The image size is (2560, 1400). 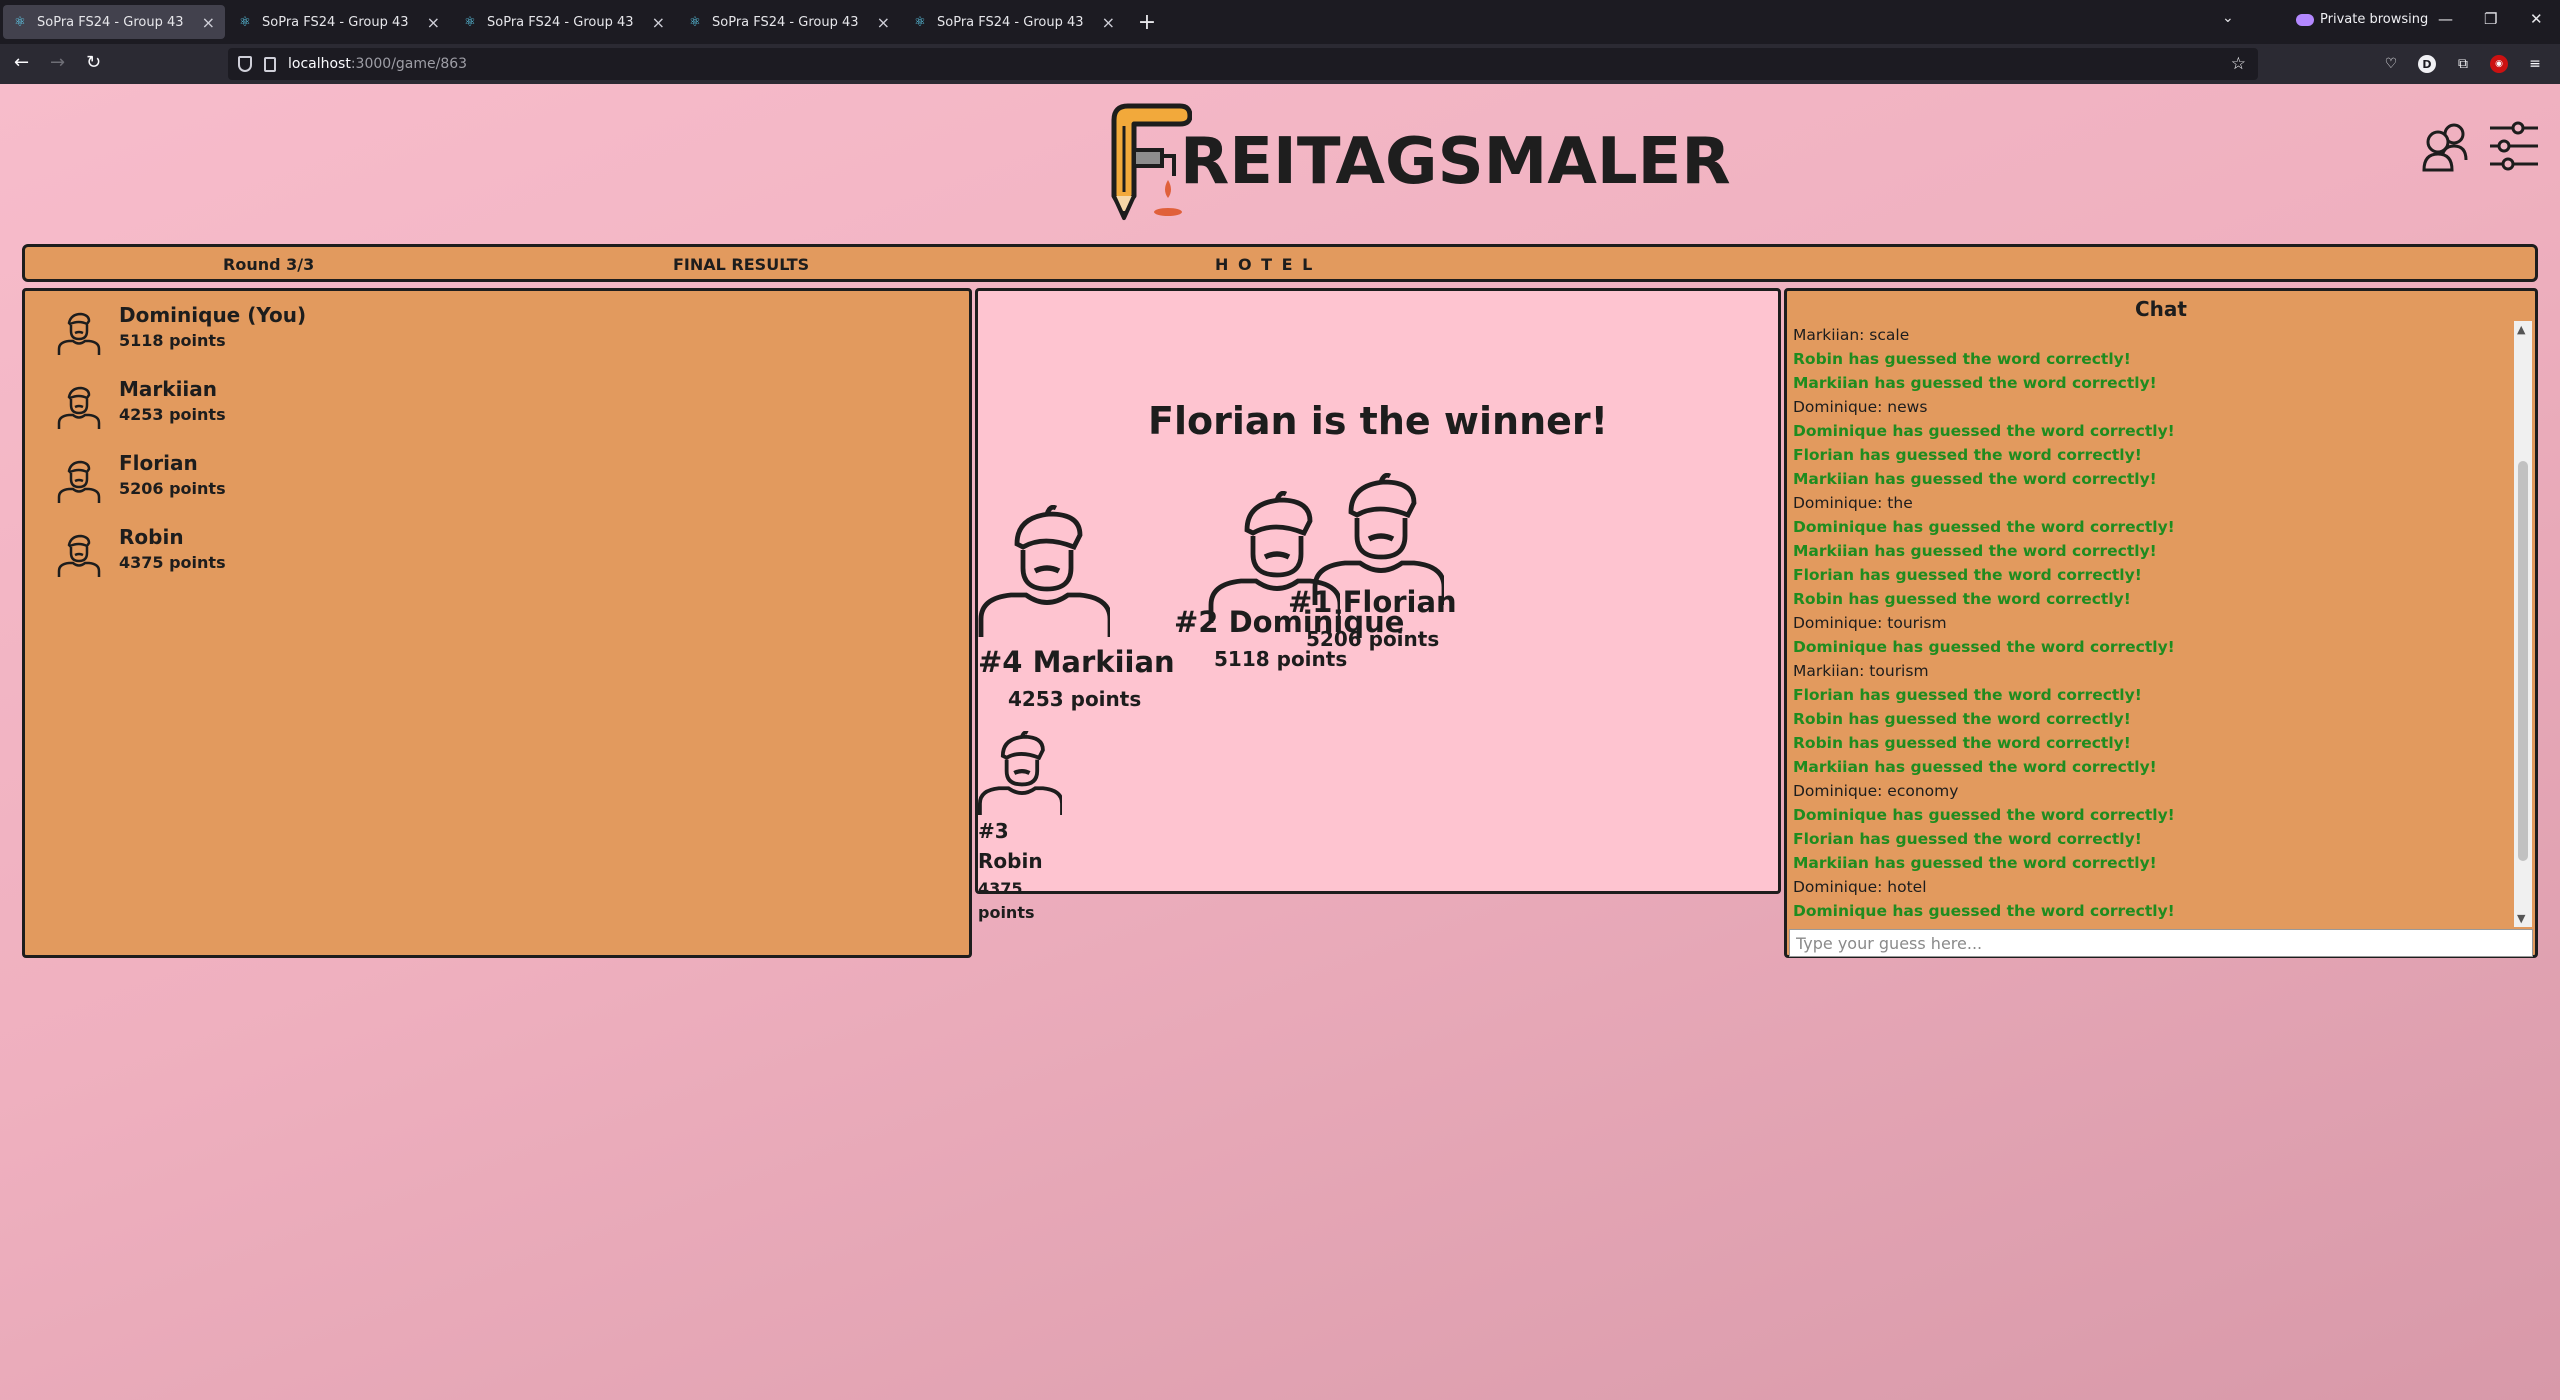 What do you see at coordinates (2374, 19) in the screenshot?
I see `private-browsing-label: Private browsing` at bounding box center [2374, 19].